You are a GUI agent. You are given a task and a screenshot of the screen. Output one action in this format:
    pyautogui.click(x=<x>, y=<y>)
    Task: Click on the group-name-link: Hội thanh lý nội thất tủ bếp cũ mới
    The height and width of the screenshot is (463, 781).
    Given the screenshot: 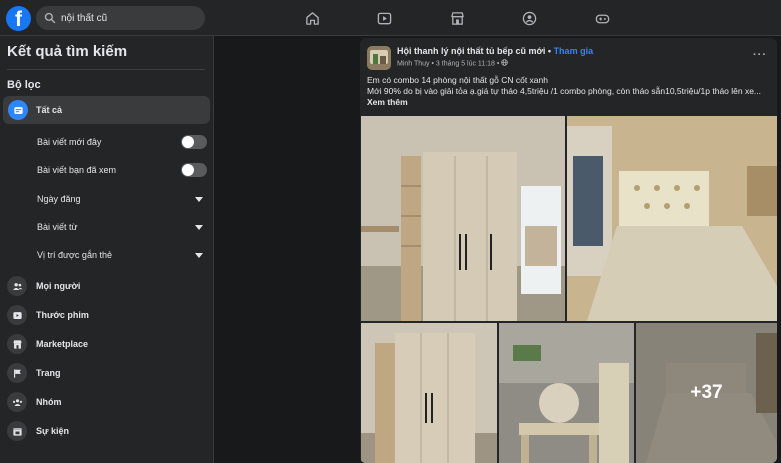 What is the action you would take?
    pyautogui.click(x=471, y=51)
    